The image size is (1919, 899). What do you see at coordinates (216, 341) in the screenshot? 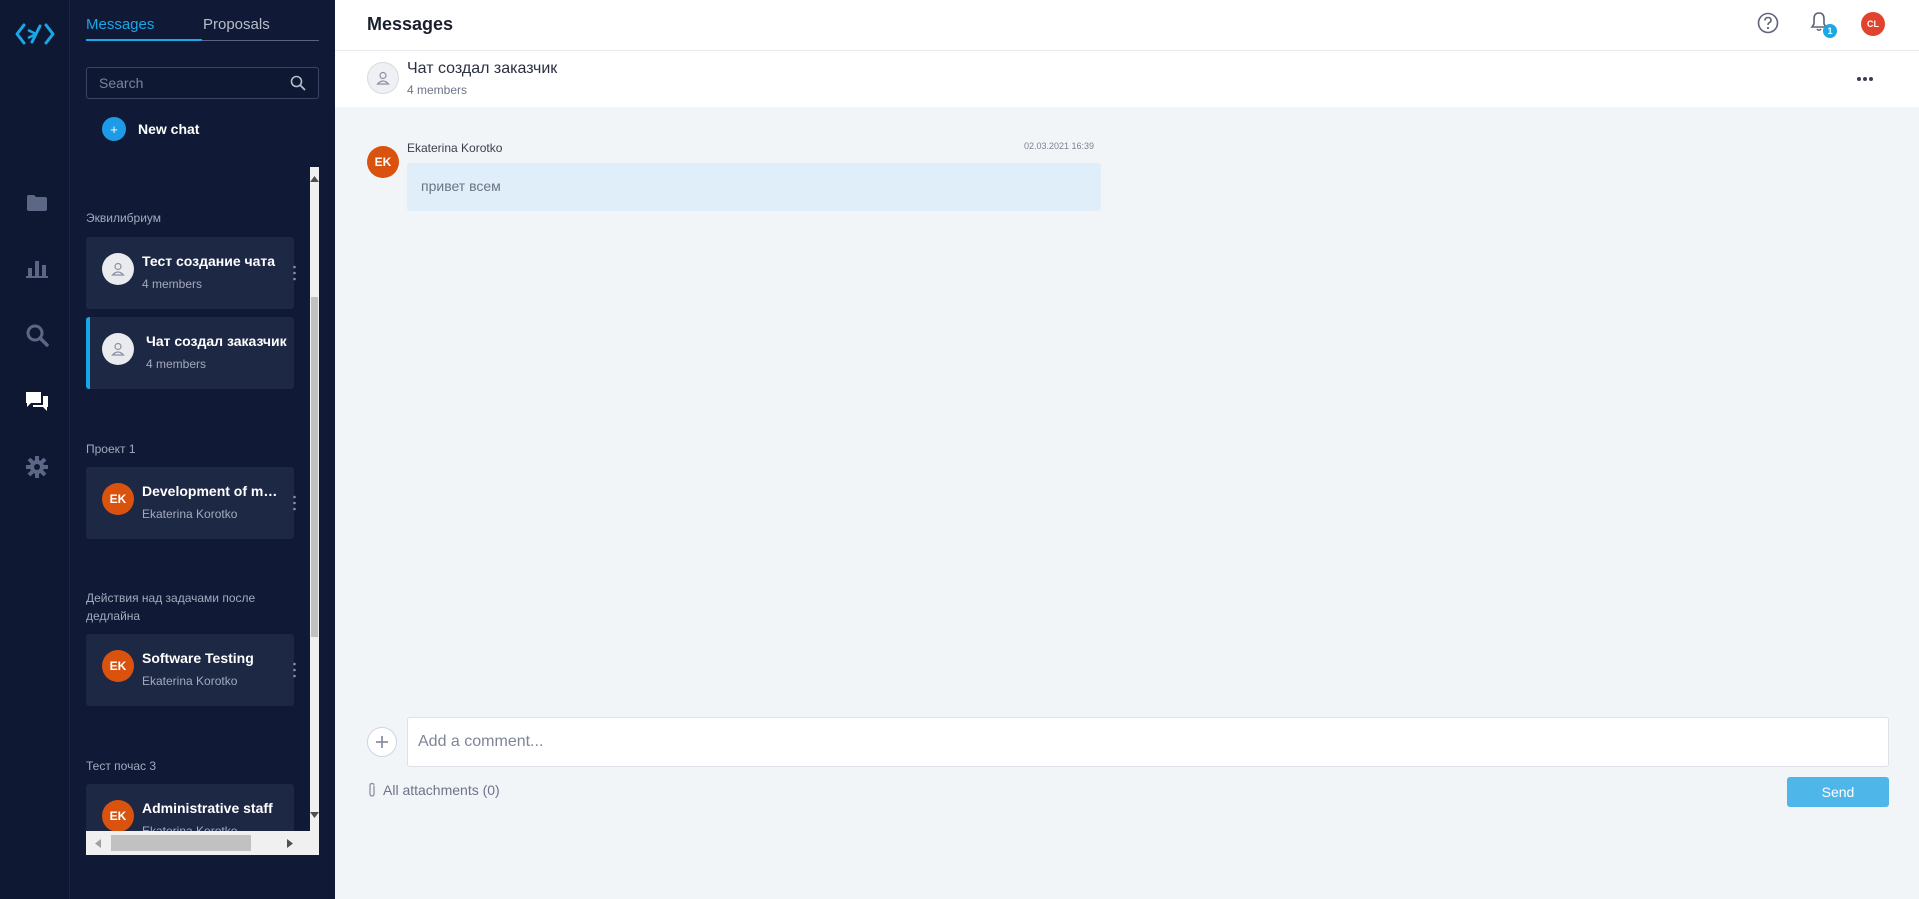
I see `chat-name: Чат создал заказчик` at bounding box center [216, 341].